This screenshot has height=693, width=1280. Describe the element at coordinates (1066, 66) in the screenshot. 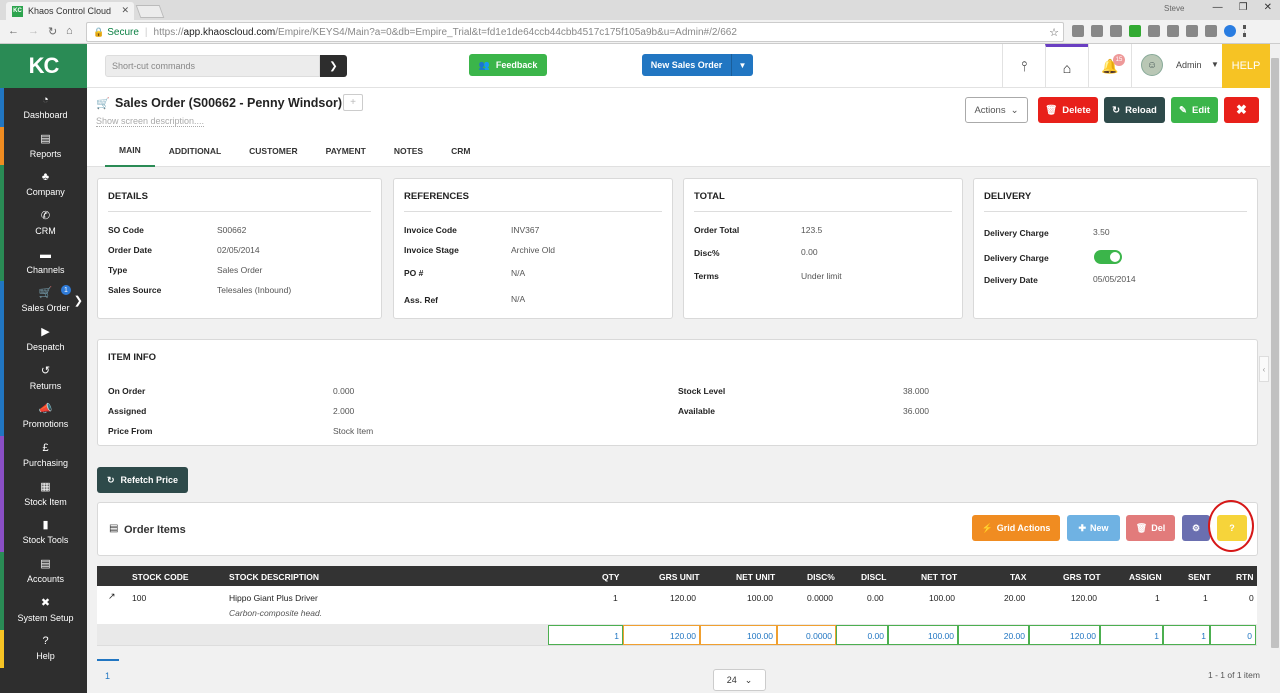

I see `warehouse-icon: ⌂` at that location.